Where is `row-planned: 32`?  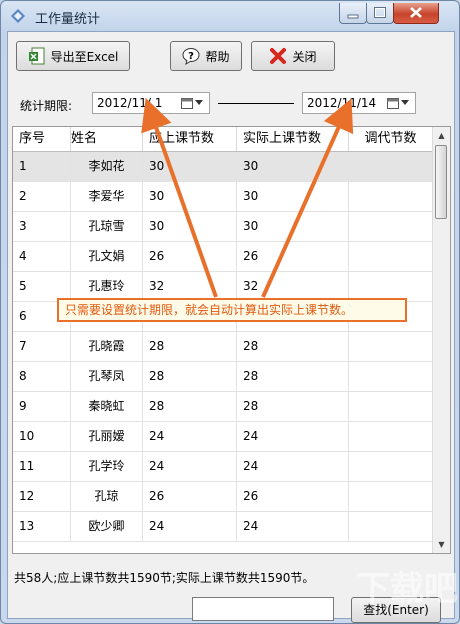 row-planned: 32 is located at coordinates (190, 286).